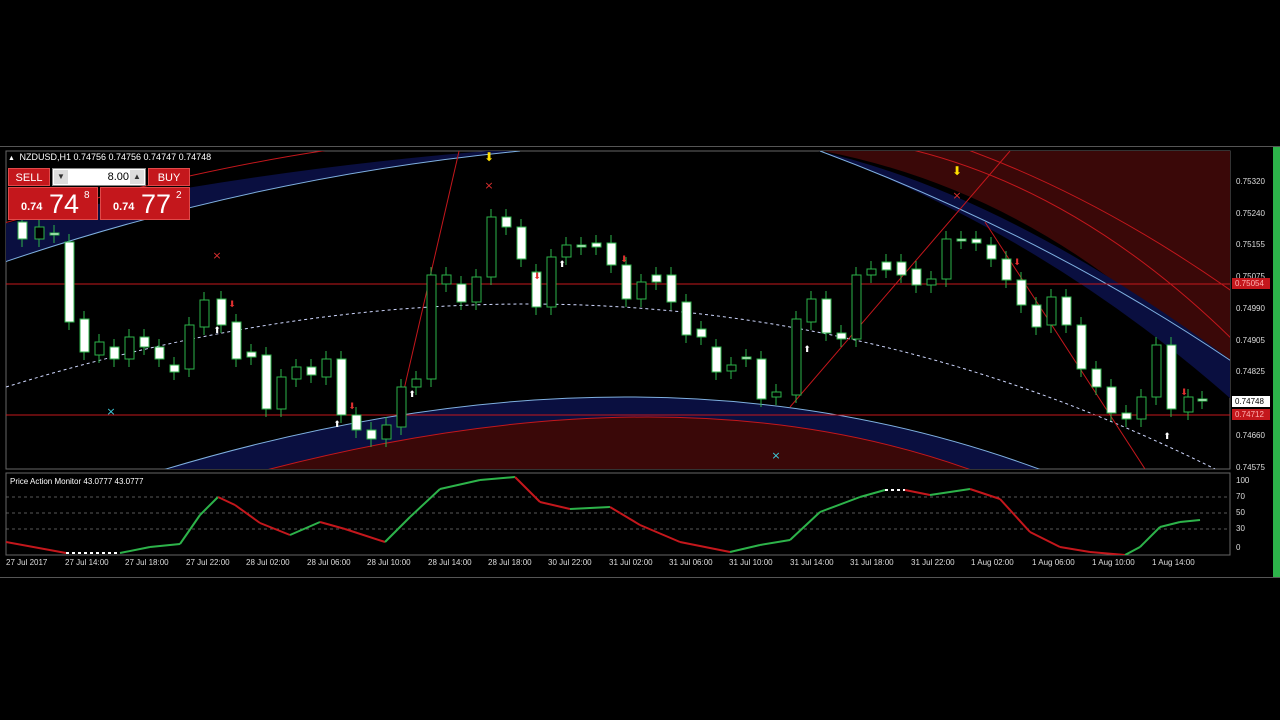 Image resolution: width=1280 pixels, height=720 pixels. What do you see at coordinates (1250, 467) in the screenshot?
I see `price-tick: 0.74575` at bounding box center [1250, 467].